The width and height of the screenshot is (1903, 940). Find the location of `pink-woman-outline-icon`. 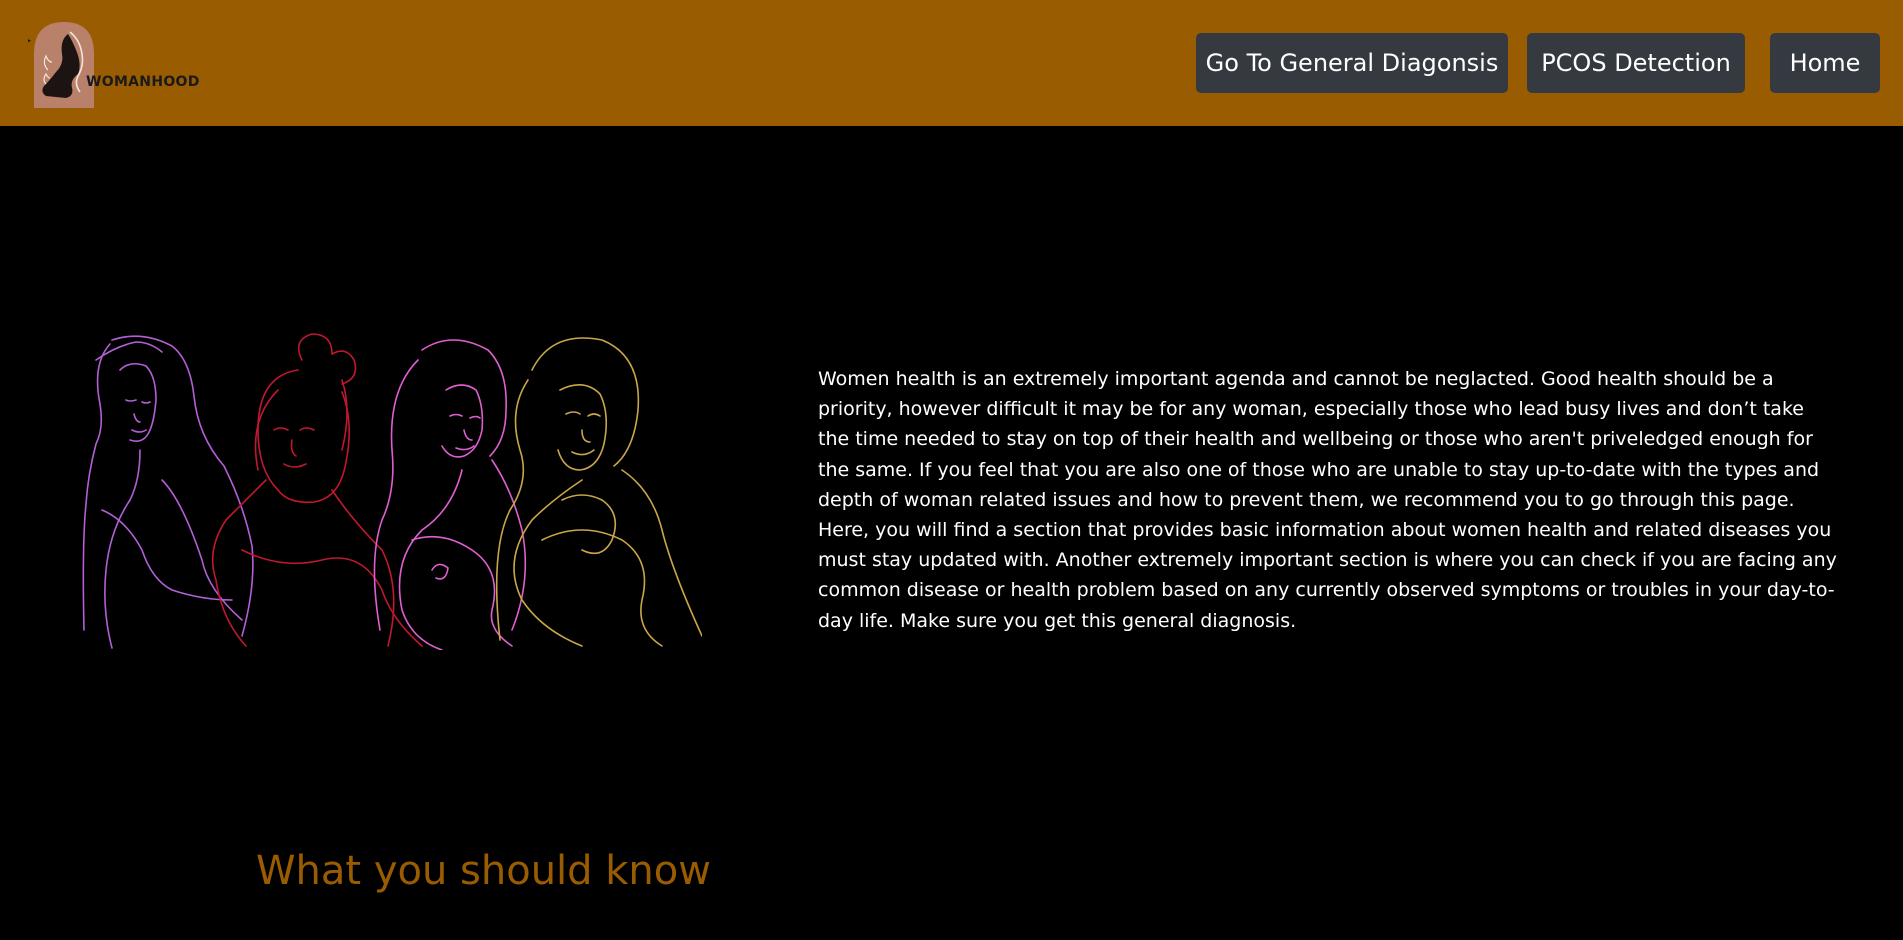

pink-woman-outline-icon is located at coordinates (450, 495).